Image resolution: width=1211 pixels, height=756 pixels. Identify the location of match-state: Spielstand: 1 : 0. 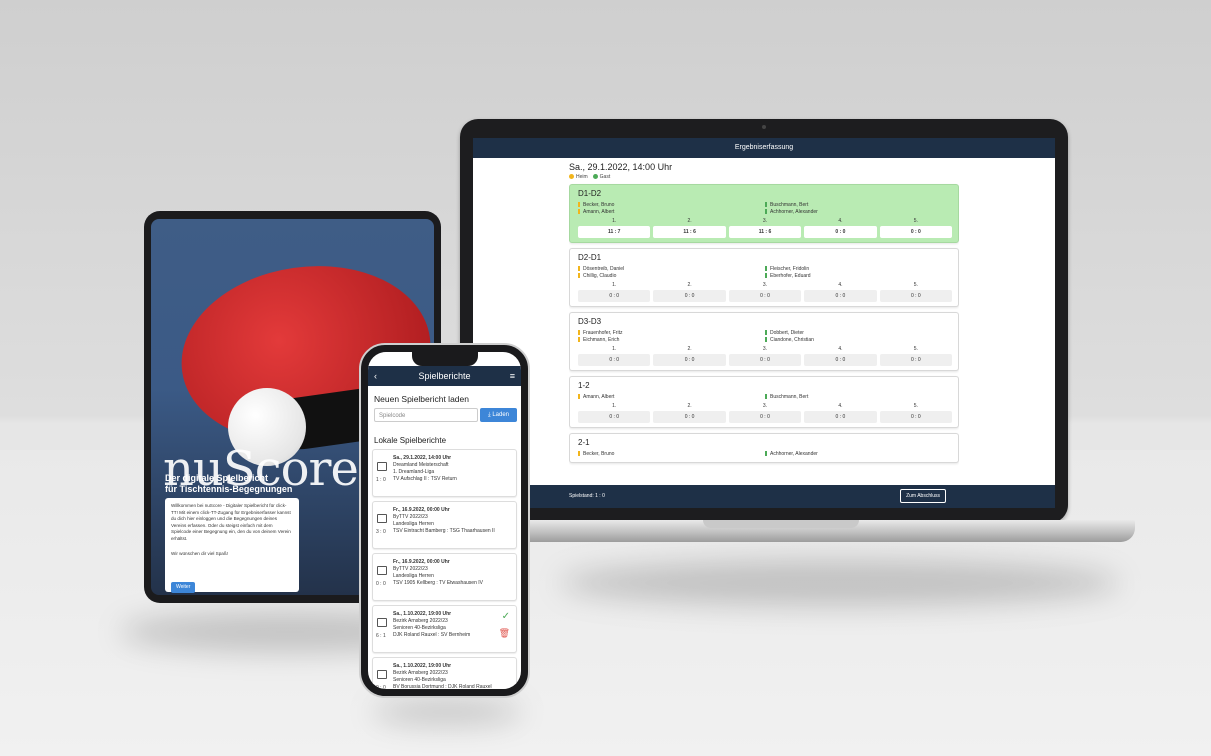
(587, 496).